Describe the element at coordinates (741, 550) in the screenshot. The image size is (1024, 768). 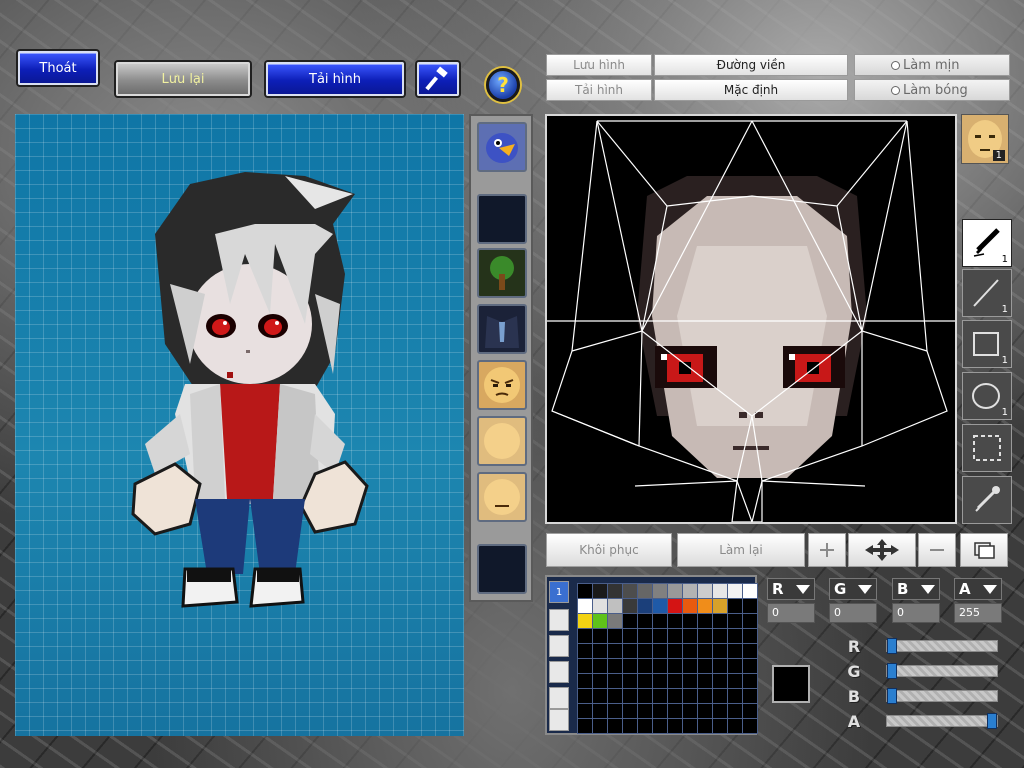
I see `redo-button: Làm lại` at that location.